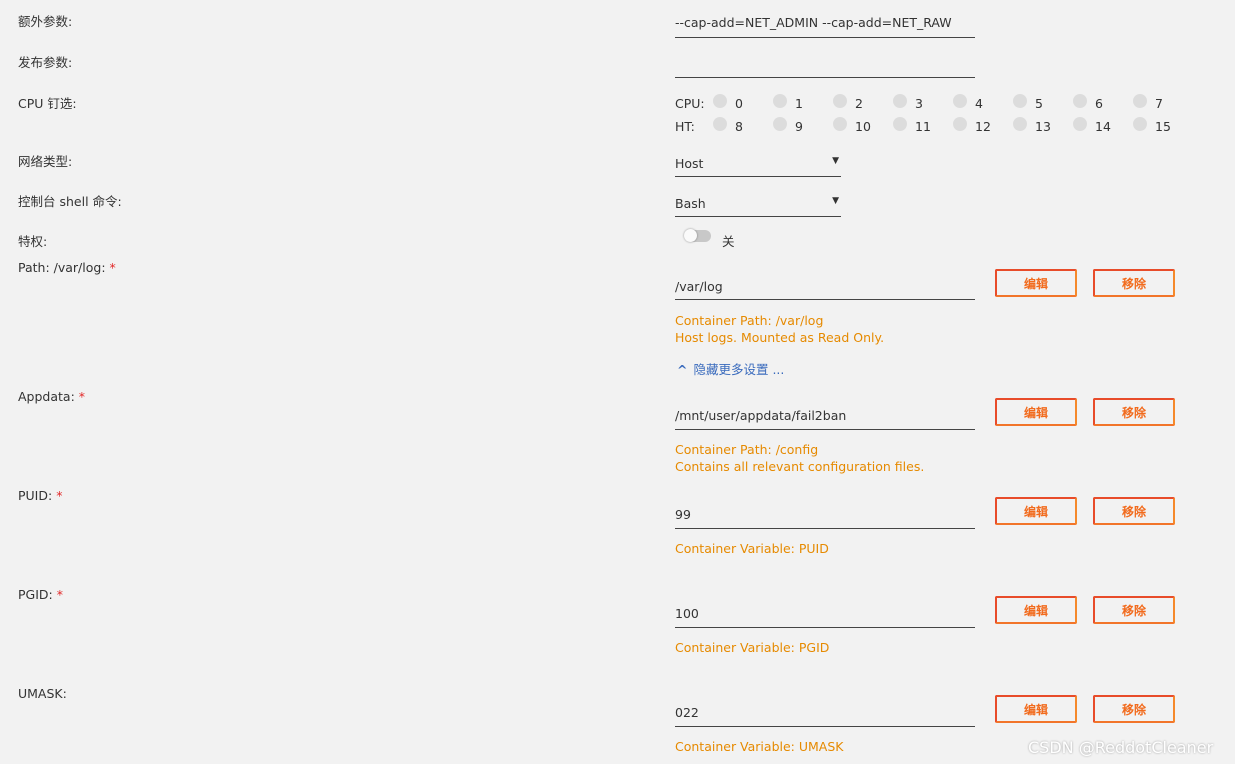 The width and height of the screenshot is (1235, 764). Describe the element at coordinates (699, 286) in the screenshot. I see `path-log-input: /var/log` at that location.